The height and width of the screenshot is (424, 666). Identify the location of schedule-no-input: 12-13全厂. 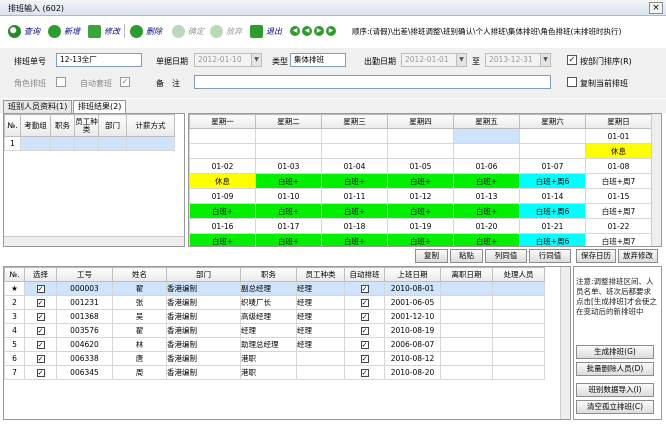
(99, 60).